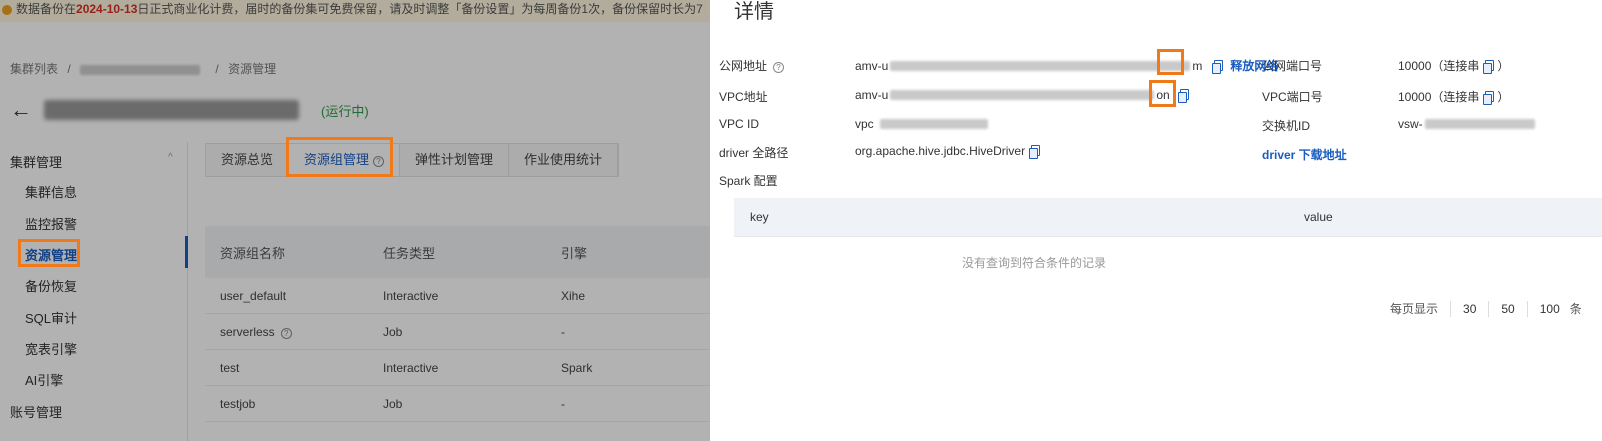  Describe the element at coordinates (933, 124) in the screenshot. I see `vpc-id-redacted` at that location.